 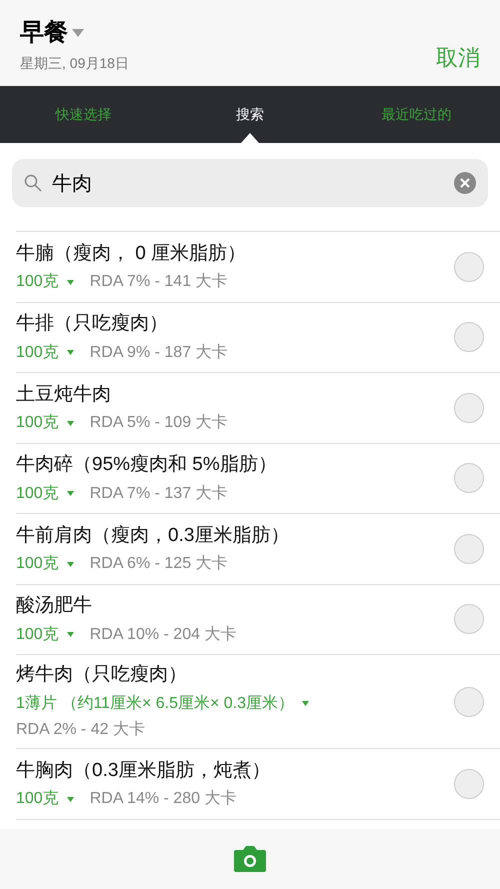 I want to click on cancel-button: 取消, so click(x=458, y=57).